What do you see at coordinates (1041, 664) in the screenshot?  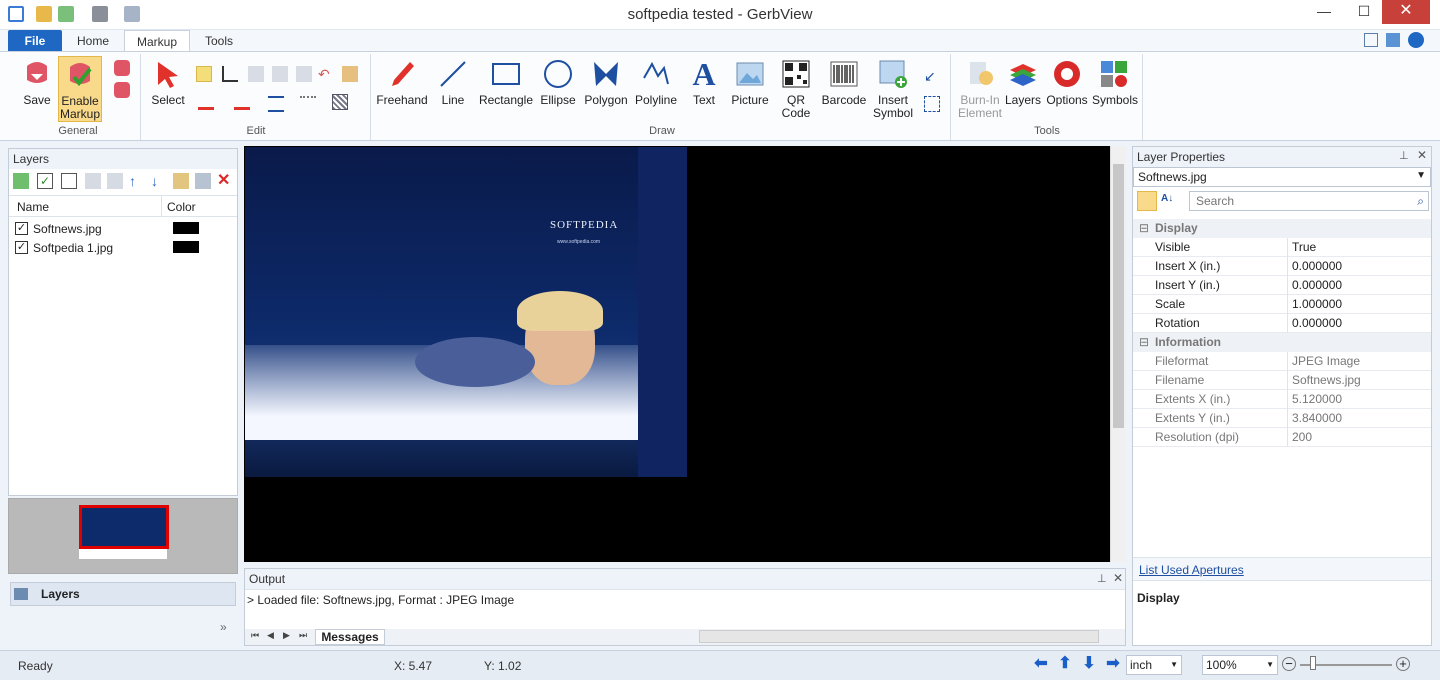 I see `pan-left-icon: ⬅` at bounding box center [1041, 664].